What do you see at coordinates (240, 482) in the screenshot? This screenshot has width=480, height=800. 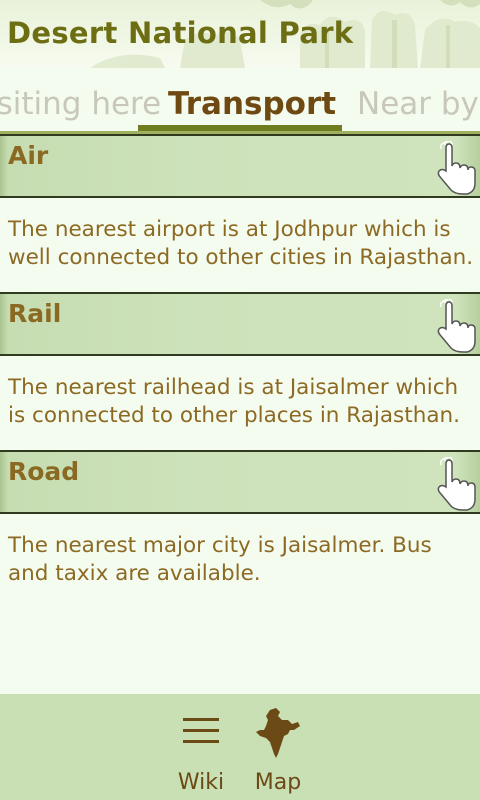 I see `section-header-road: Road` at bounding box center [240, 482].